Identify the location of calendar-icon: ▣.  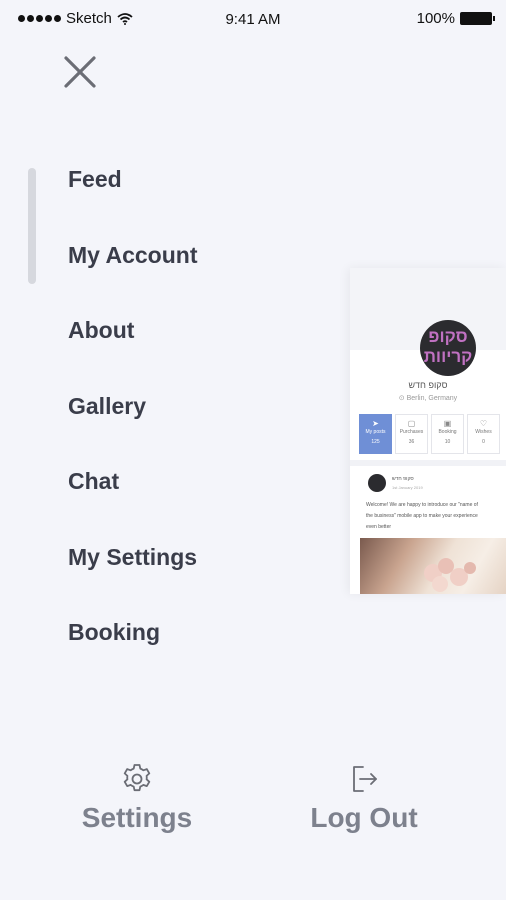
(447, 423).